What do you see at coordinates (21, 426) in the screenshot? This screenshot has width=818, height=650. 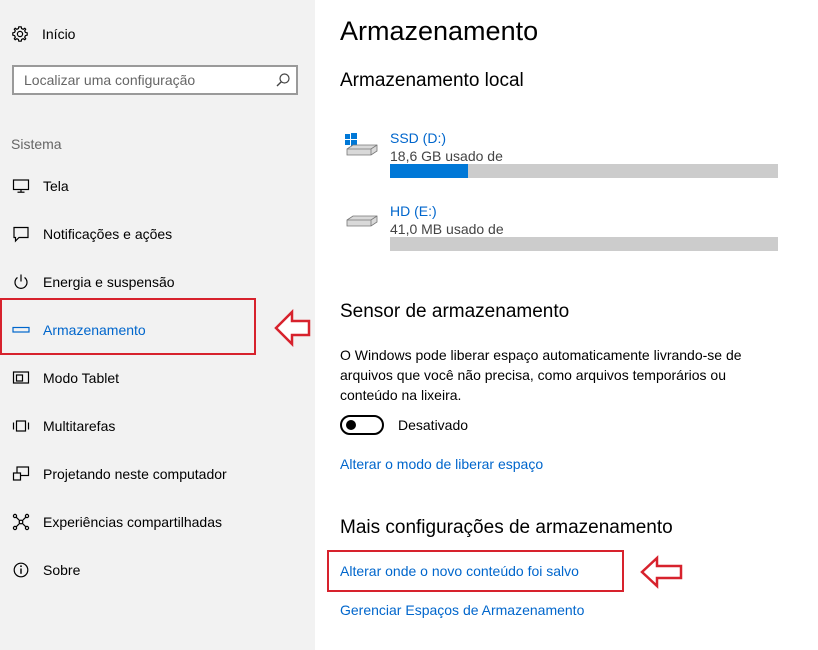 I see `multitask-icon` at bounding box center [21, 426].